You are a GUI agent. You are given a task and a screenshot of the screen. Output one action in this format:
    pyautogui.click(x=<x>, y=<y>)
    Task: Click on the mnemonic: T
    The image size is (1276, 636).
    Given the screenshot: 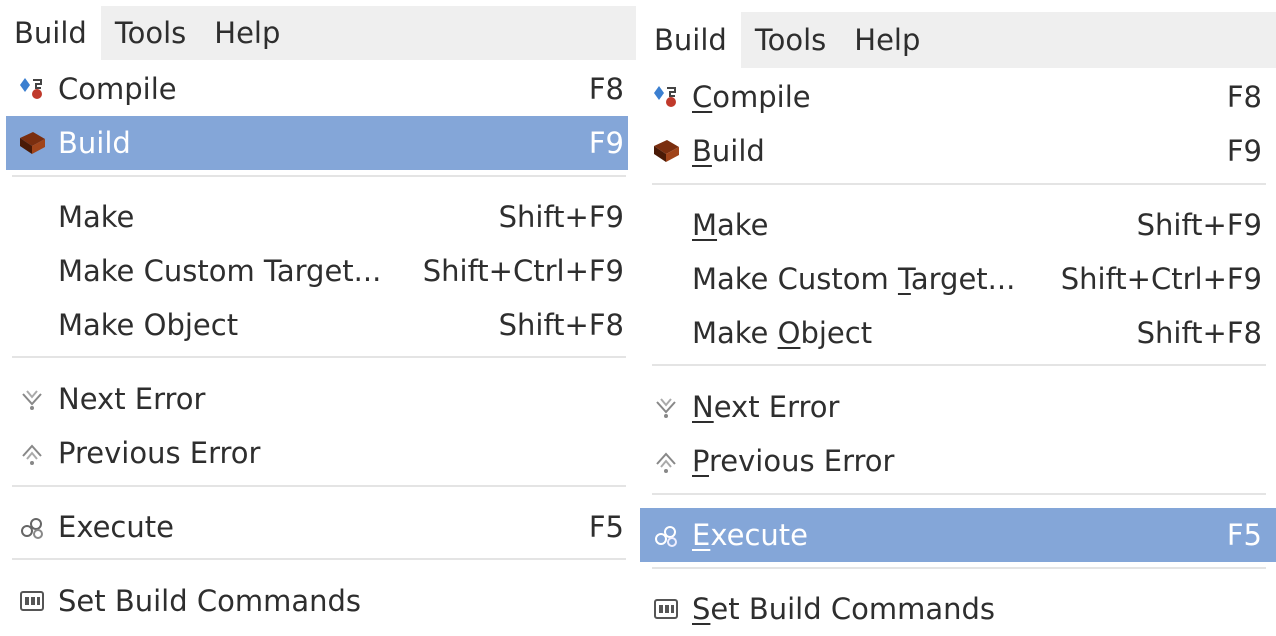 What is the action you would take?
    pyautogui.click(x=904, y=279)
    